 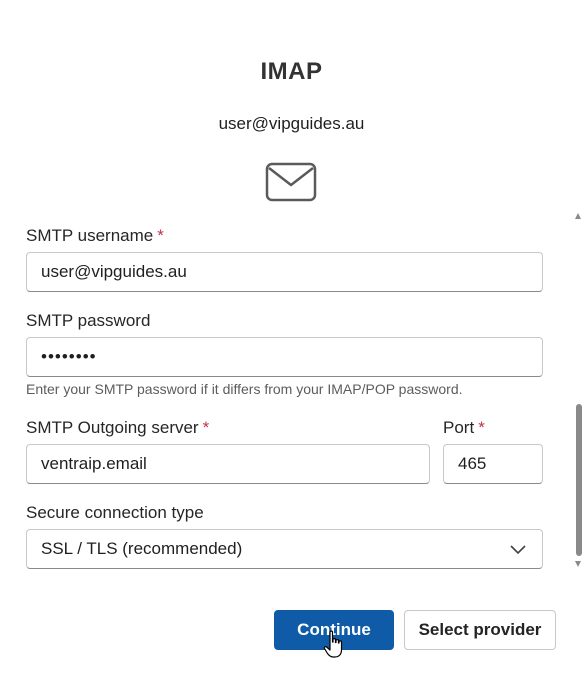 What do you see at coordinates (284, 549) in the screenshot?
I see `secure-connection-select: SSL / TLS (recommended)` at bounding box center [284, 549].